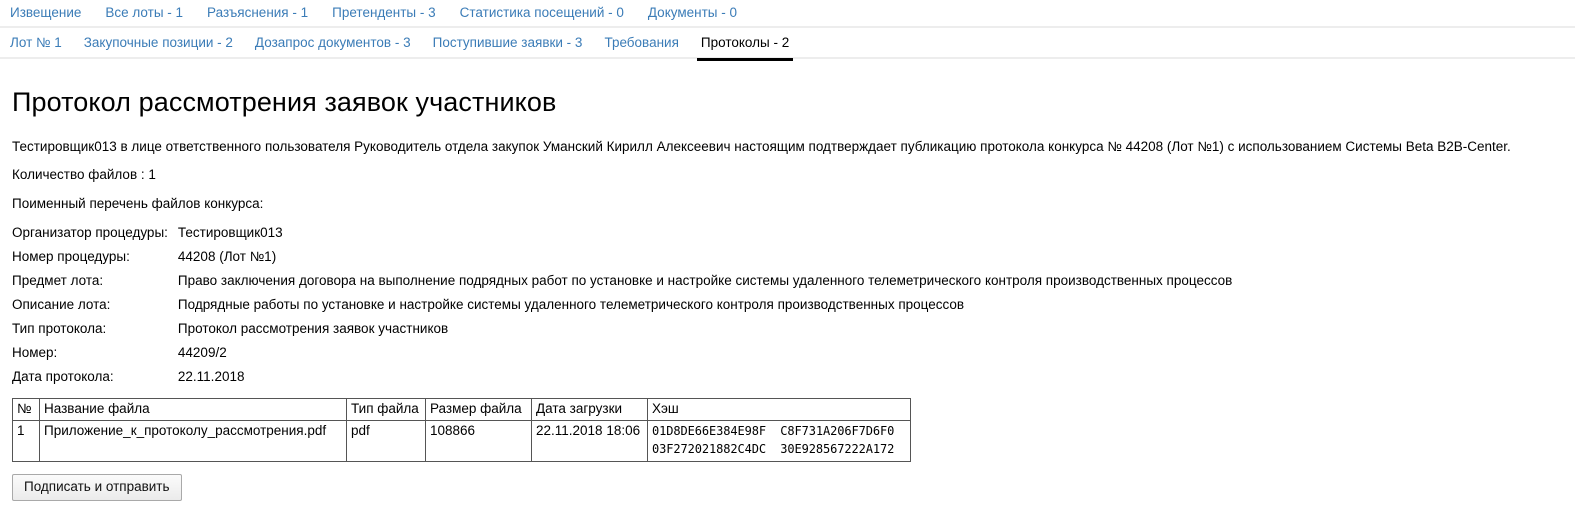  What do you see at coordinates (622, 356) in the screenshot?
I see `detail-row-number: Номер: 44209/2` at bounding box center [622, 356].